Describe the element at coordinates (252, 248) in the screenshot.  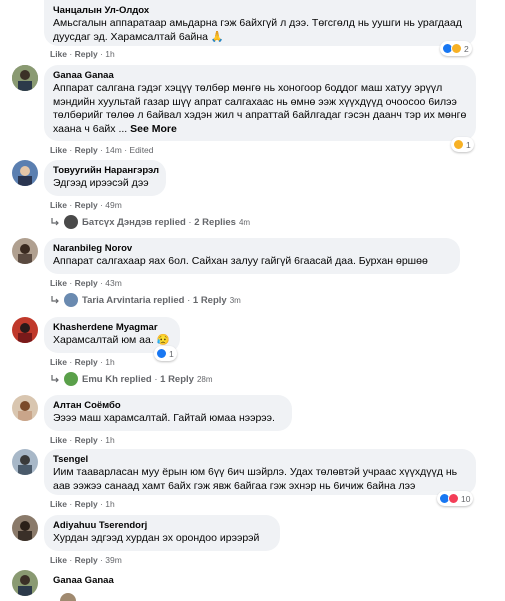
I see `comment-author: Naranbileg Norov` at that location.